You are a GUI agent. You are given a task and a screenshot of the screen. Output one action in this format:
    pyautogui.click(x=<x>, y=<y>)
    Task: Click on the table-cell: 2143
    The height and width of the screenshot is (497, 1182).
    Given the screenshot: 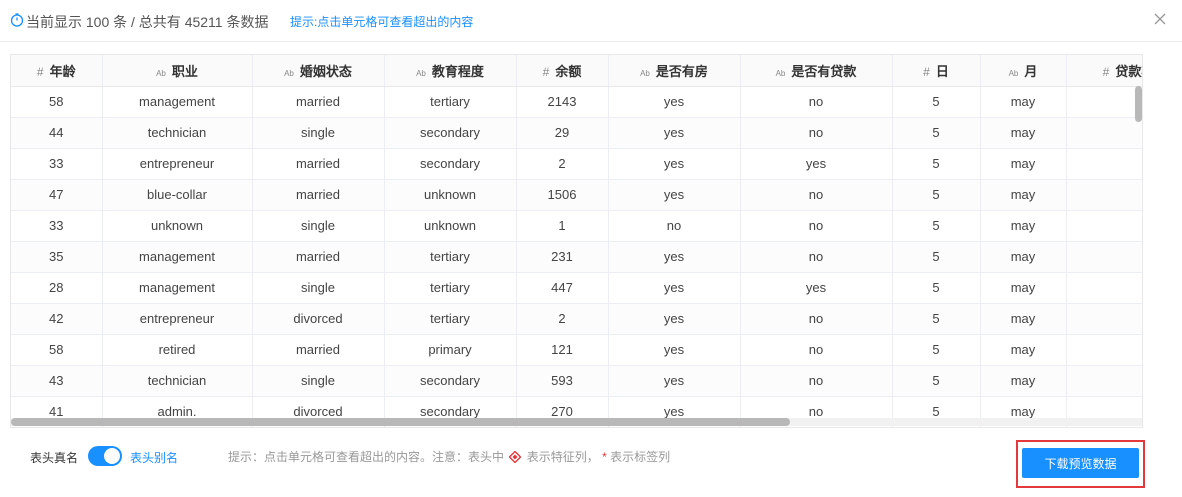 What is the action you would take?
    pyautogui.click(x=562, y=102)
    